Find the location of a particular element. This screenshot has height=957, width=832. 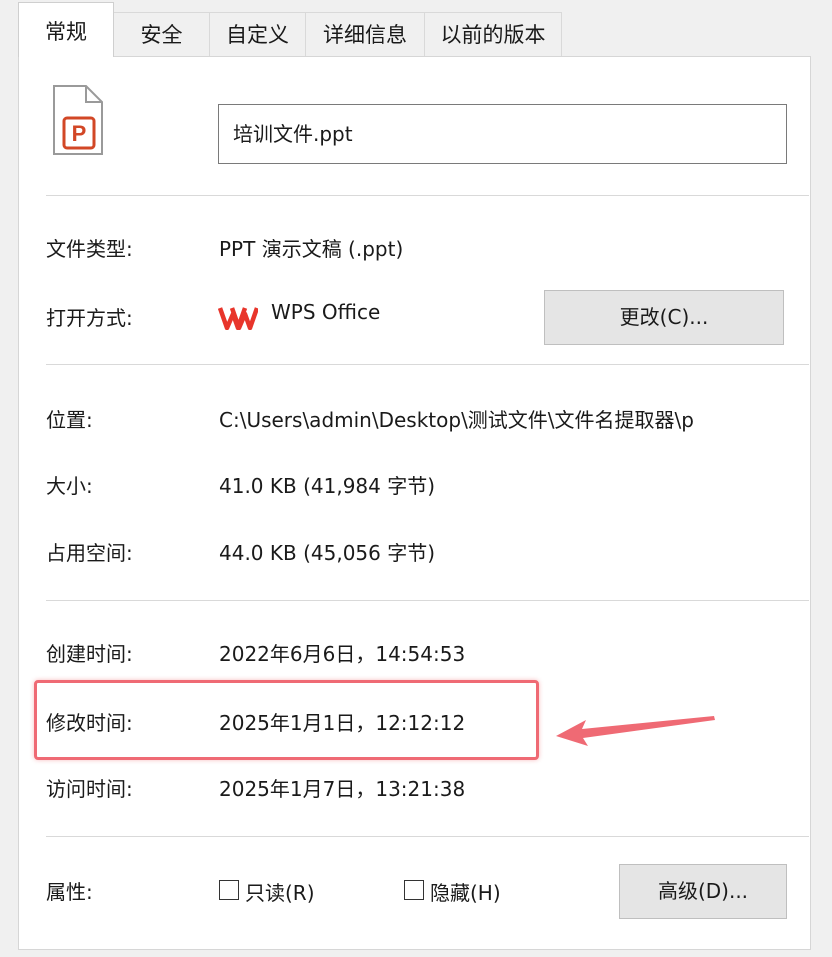

file-name-text: 培训文件.ppt is located at coordinates (293, 134).